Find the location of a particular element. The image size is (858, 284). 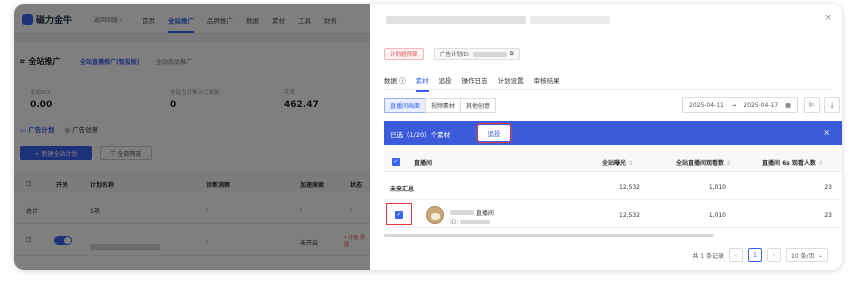

selection-count: 已选（1/20）个素材 is located at coordinates (420, 135).